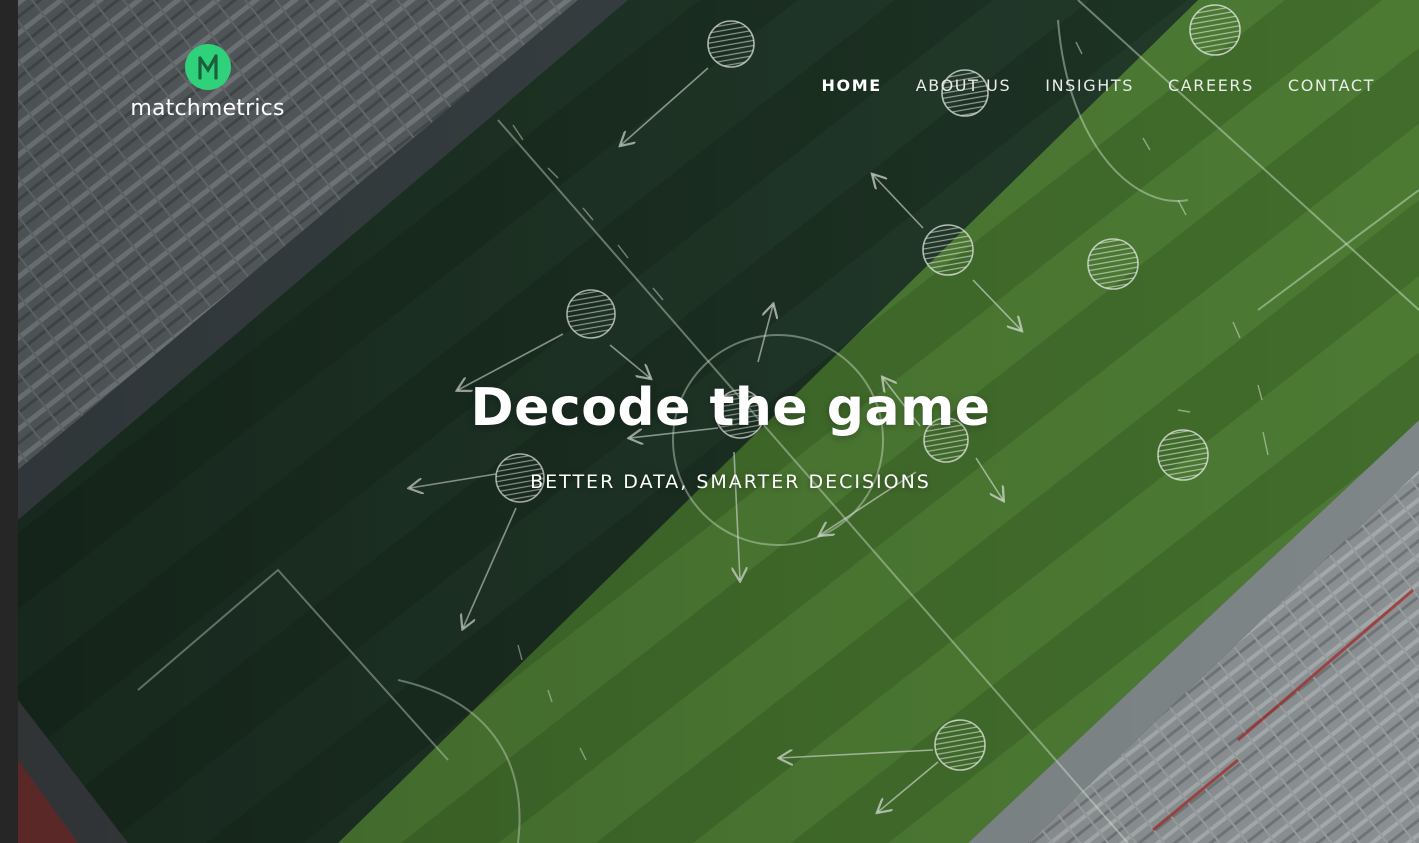 This screenshot has width=1419, height=843. Describe the element at coordinates (207, 108) in the screenshot. I see `brand-name: matchmetrics` at that location.